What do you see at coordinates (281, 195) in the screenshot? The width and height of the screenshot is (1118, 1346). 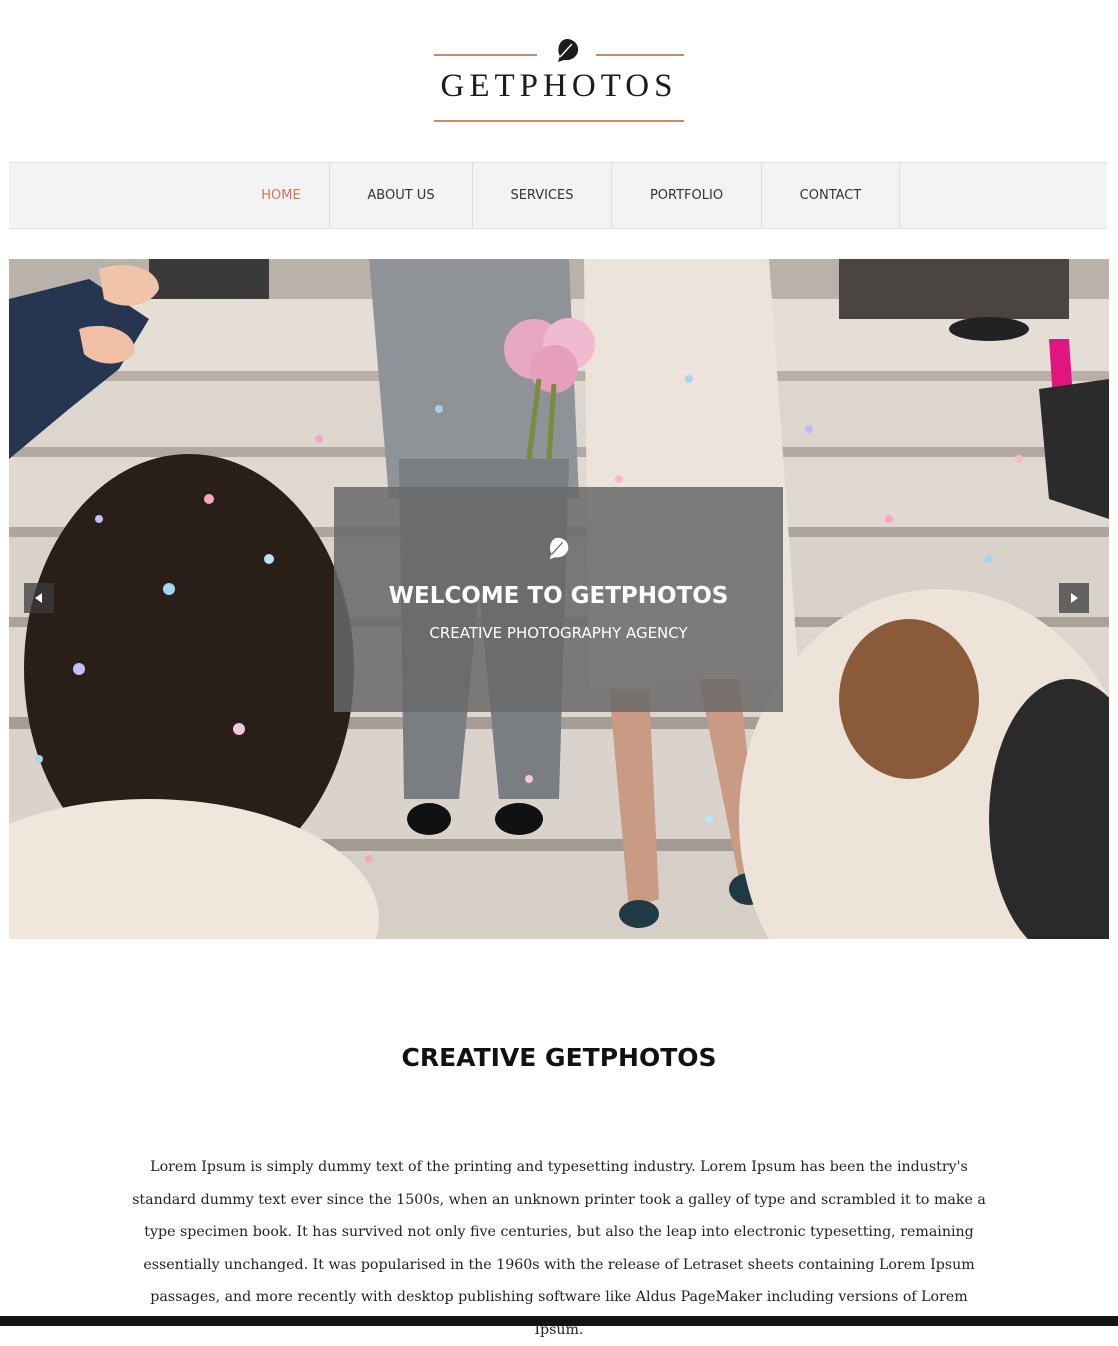 I see `nav-item-home: HOME` at bounding box center [281, 195].